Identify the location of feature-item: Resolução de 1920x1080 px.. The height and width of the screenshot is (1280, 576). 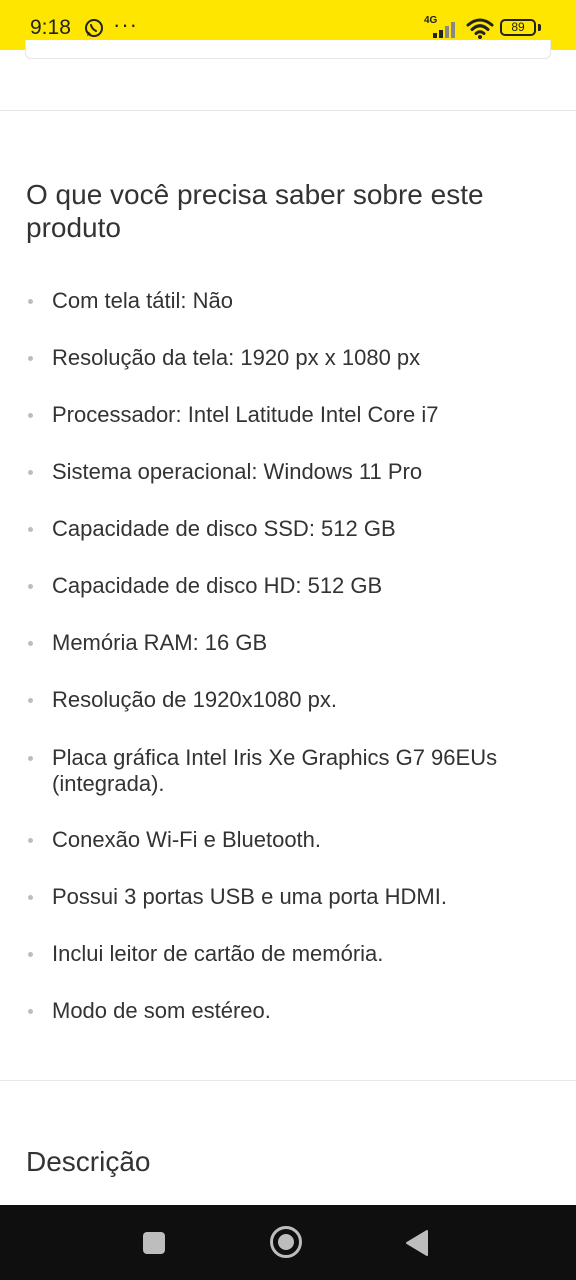
(295, 700).